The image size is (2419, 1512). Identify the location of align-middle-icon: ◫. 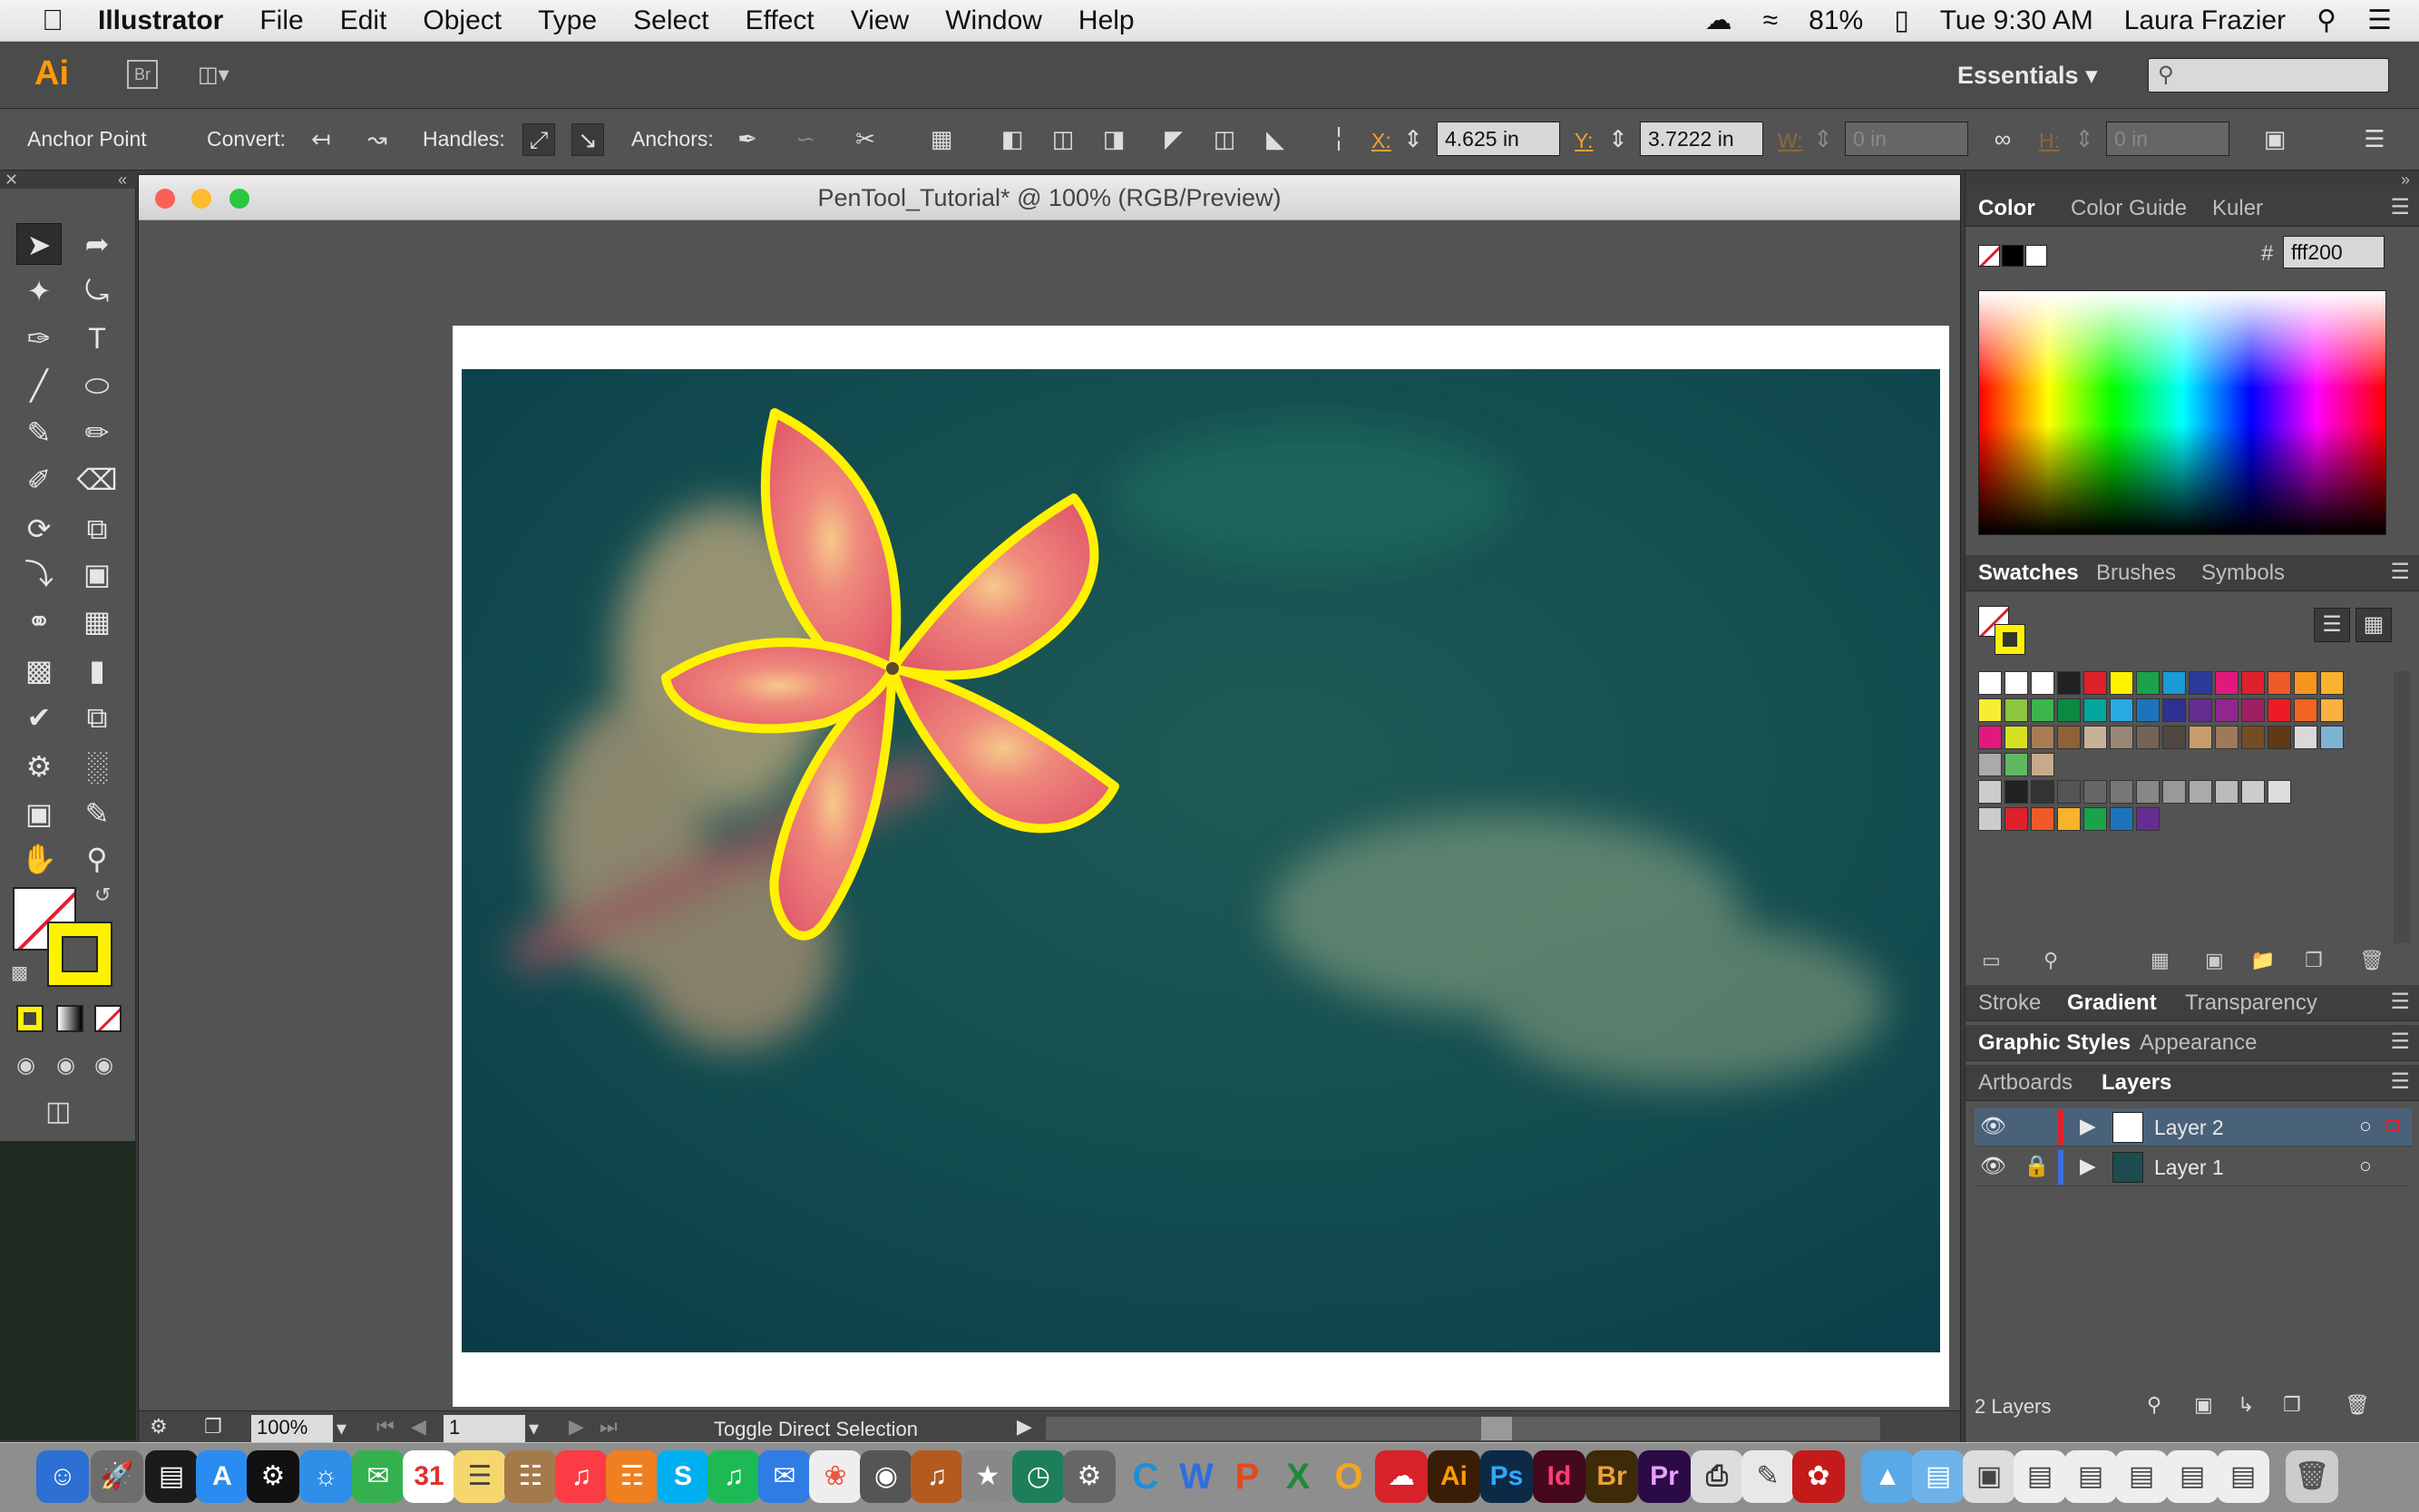
(1225, 139).